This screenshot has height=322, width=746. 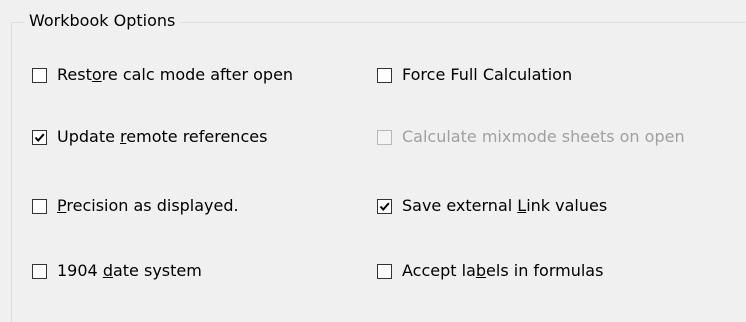 I want to click on update-remote-references-checkbox: Update remote references, so click(x=149, y=137).